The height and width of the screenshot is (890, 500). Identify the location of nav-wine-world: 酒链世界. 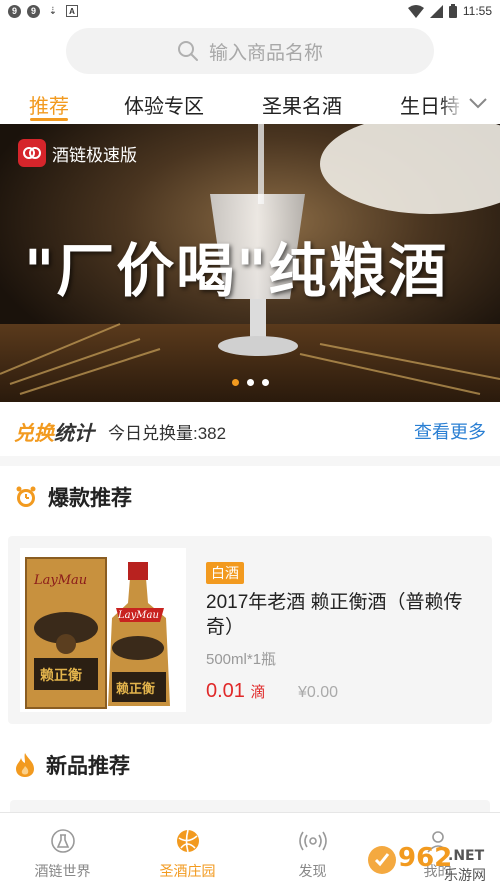
(62, 851).